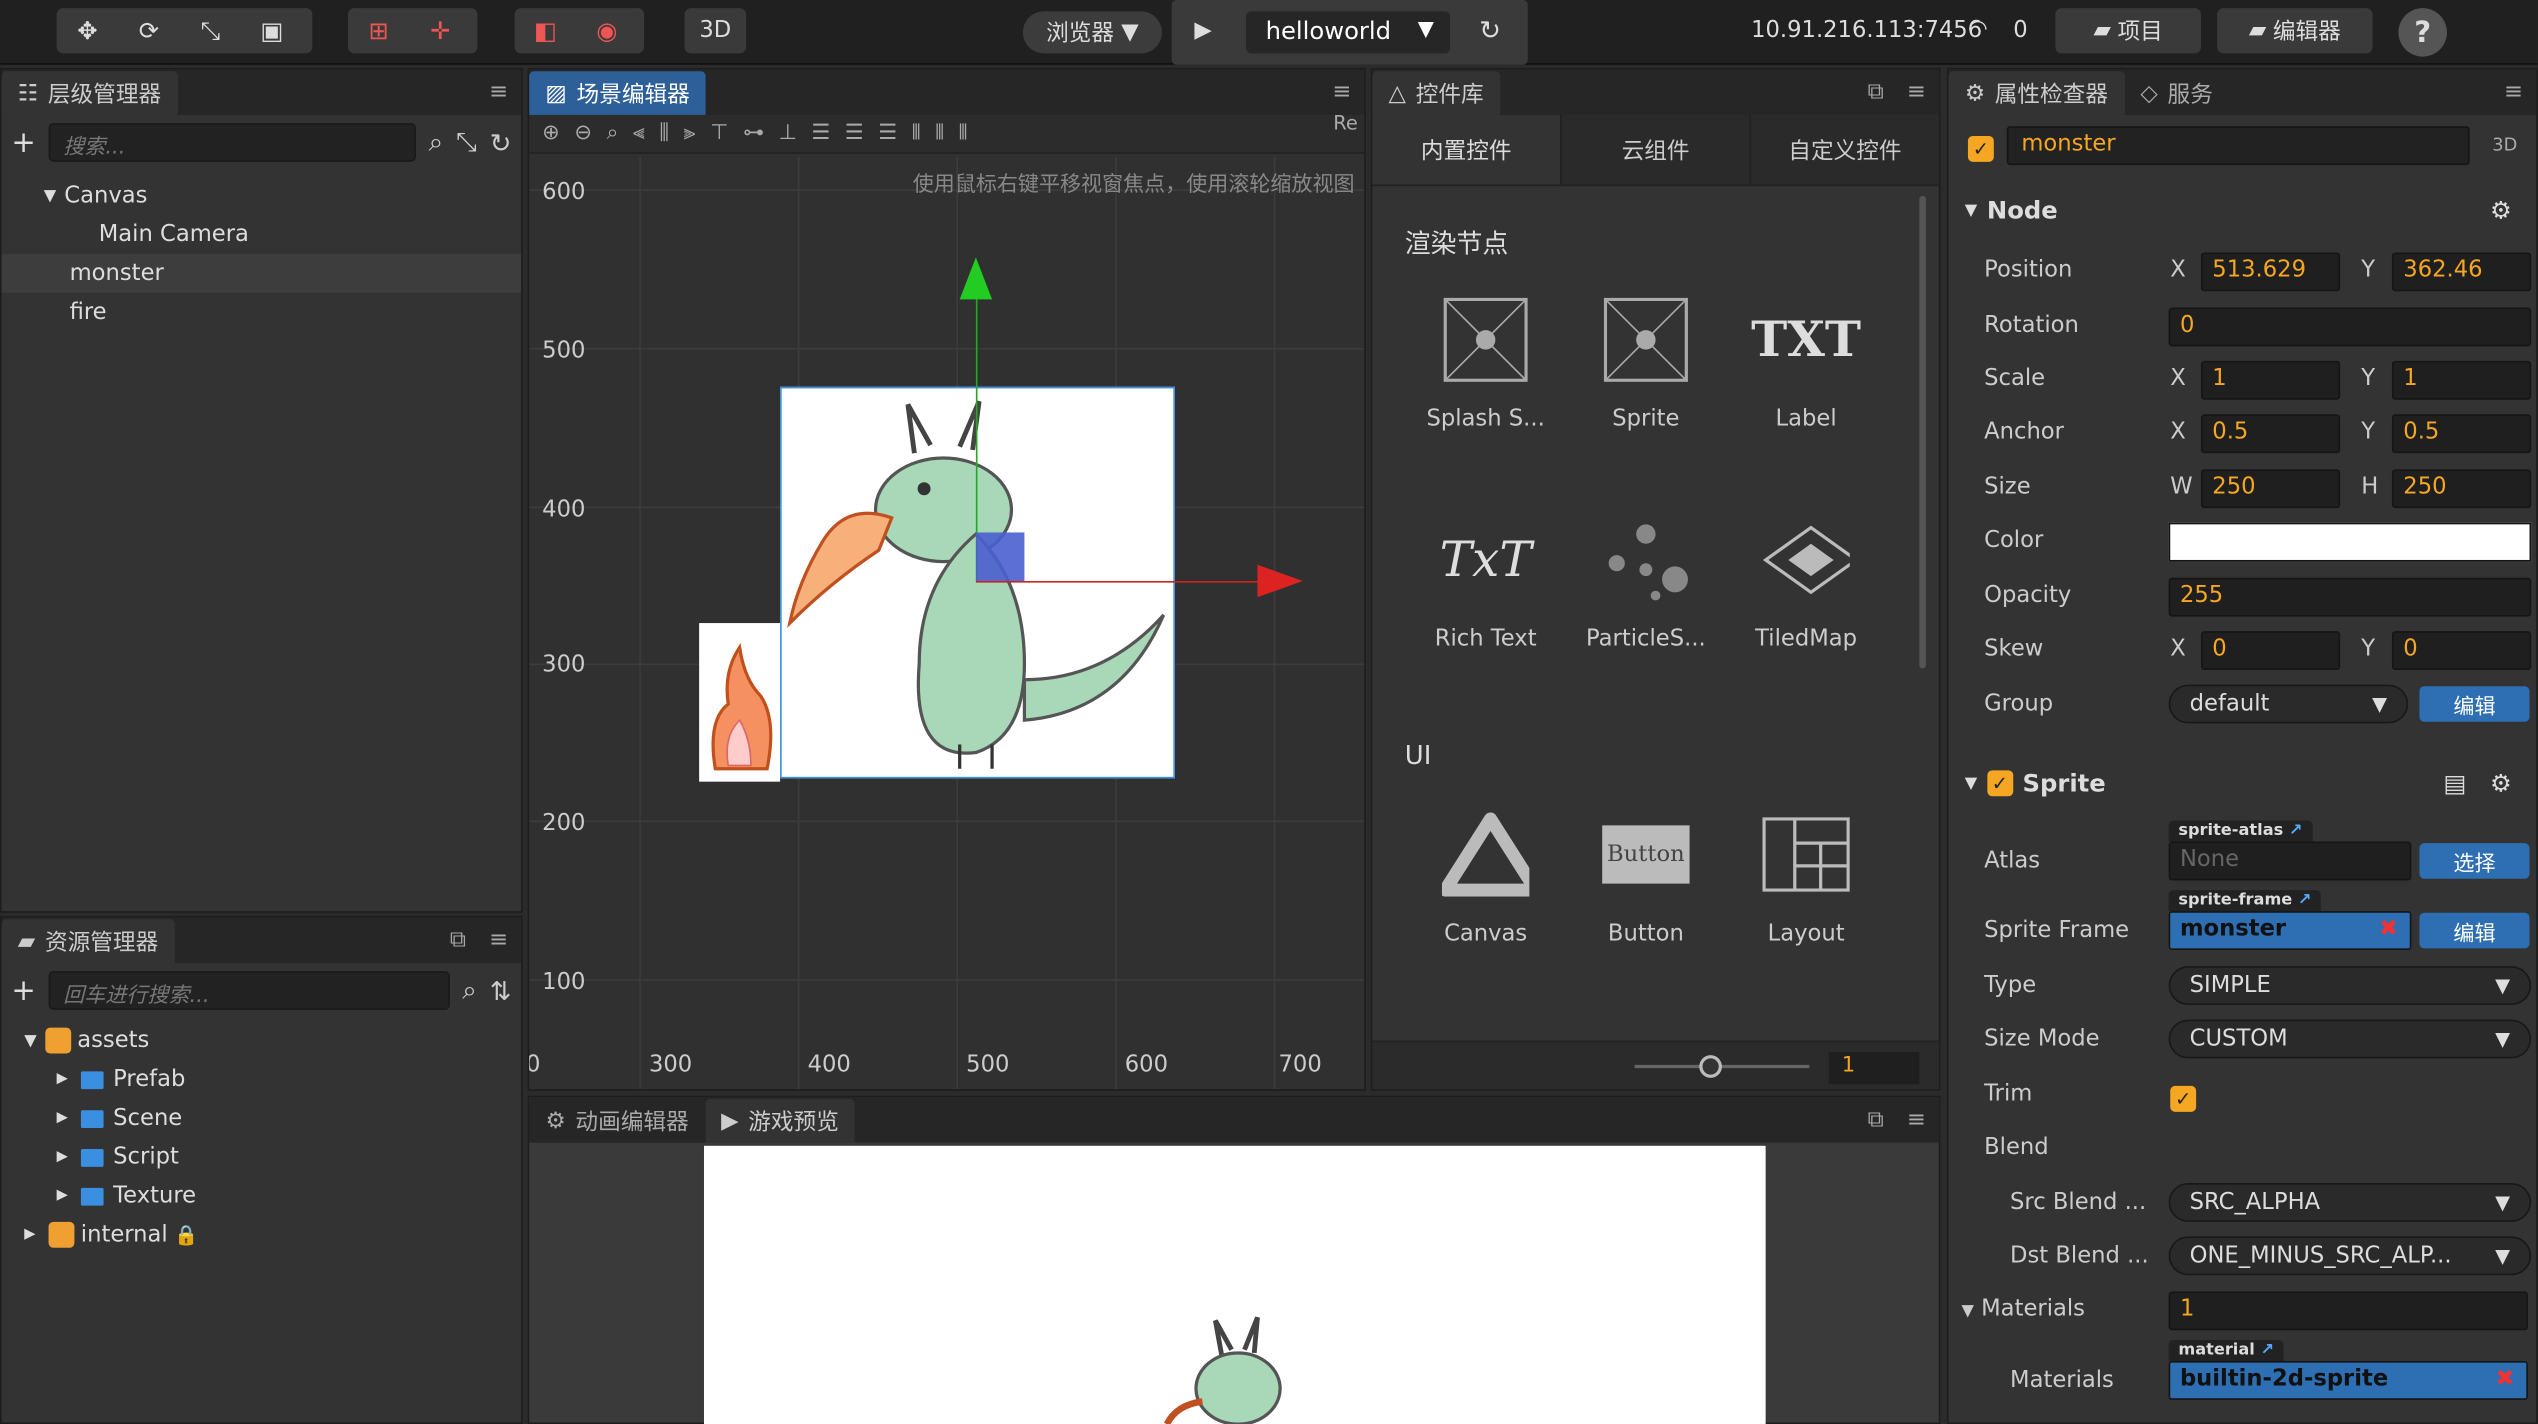  What do you see at coordinates (1806, 879) in the screenshot?
I see `widget-layout: Layout` at bounding box center [1806, 879].